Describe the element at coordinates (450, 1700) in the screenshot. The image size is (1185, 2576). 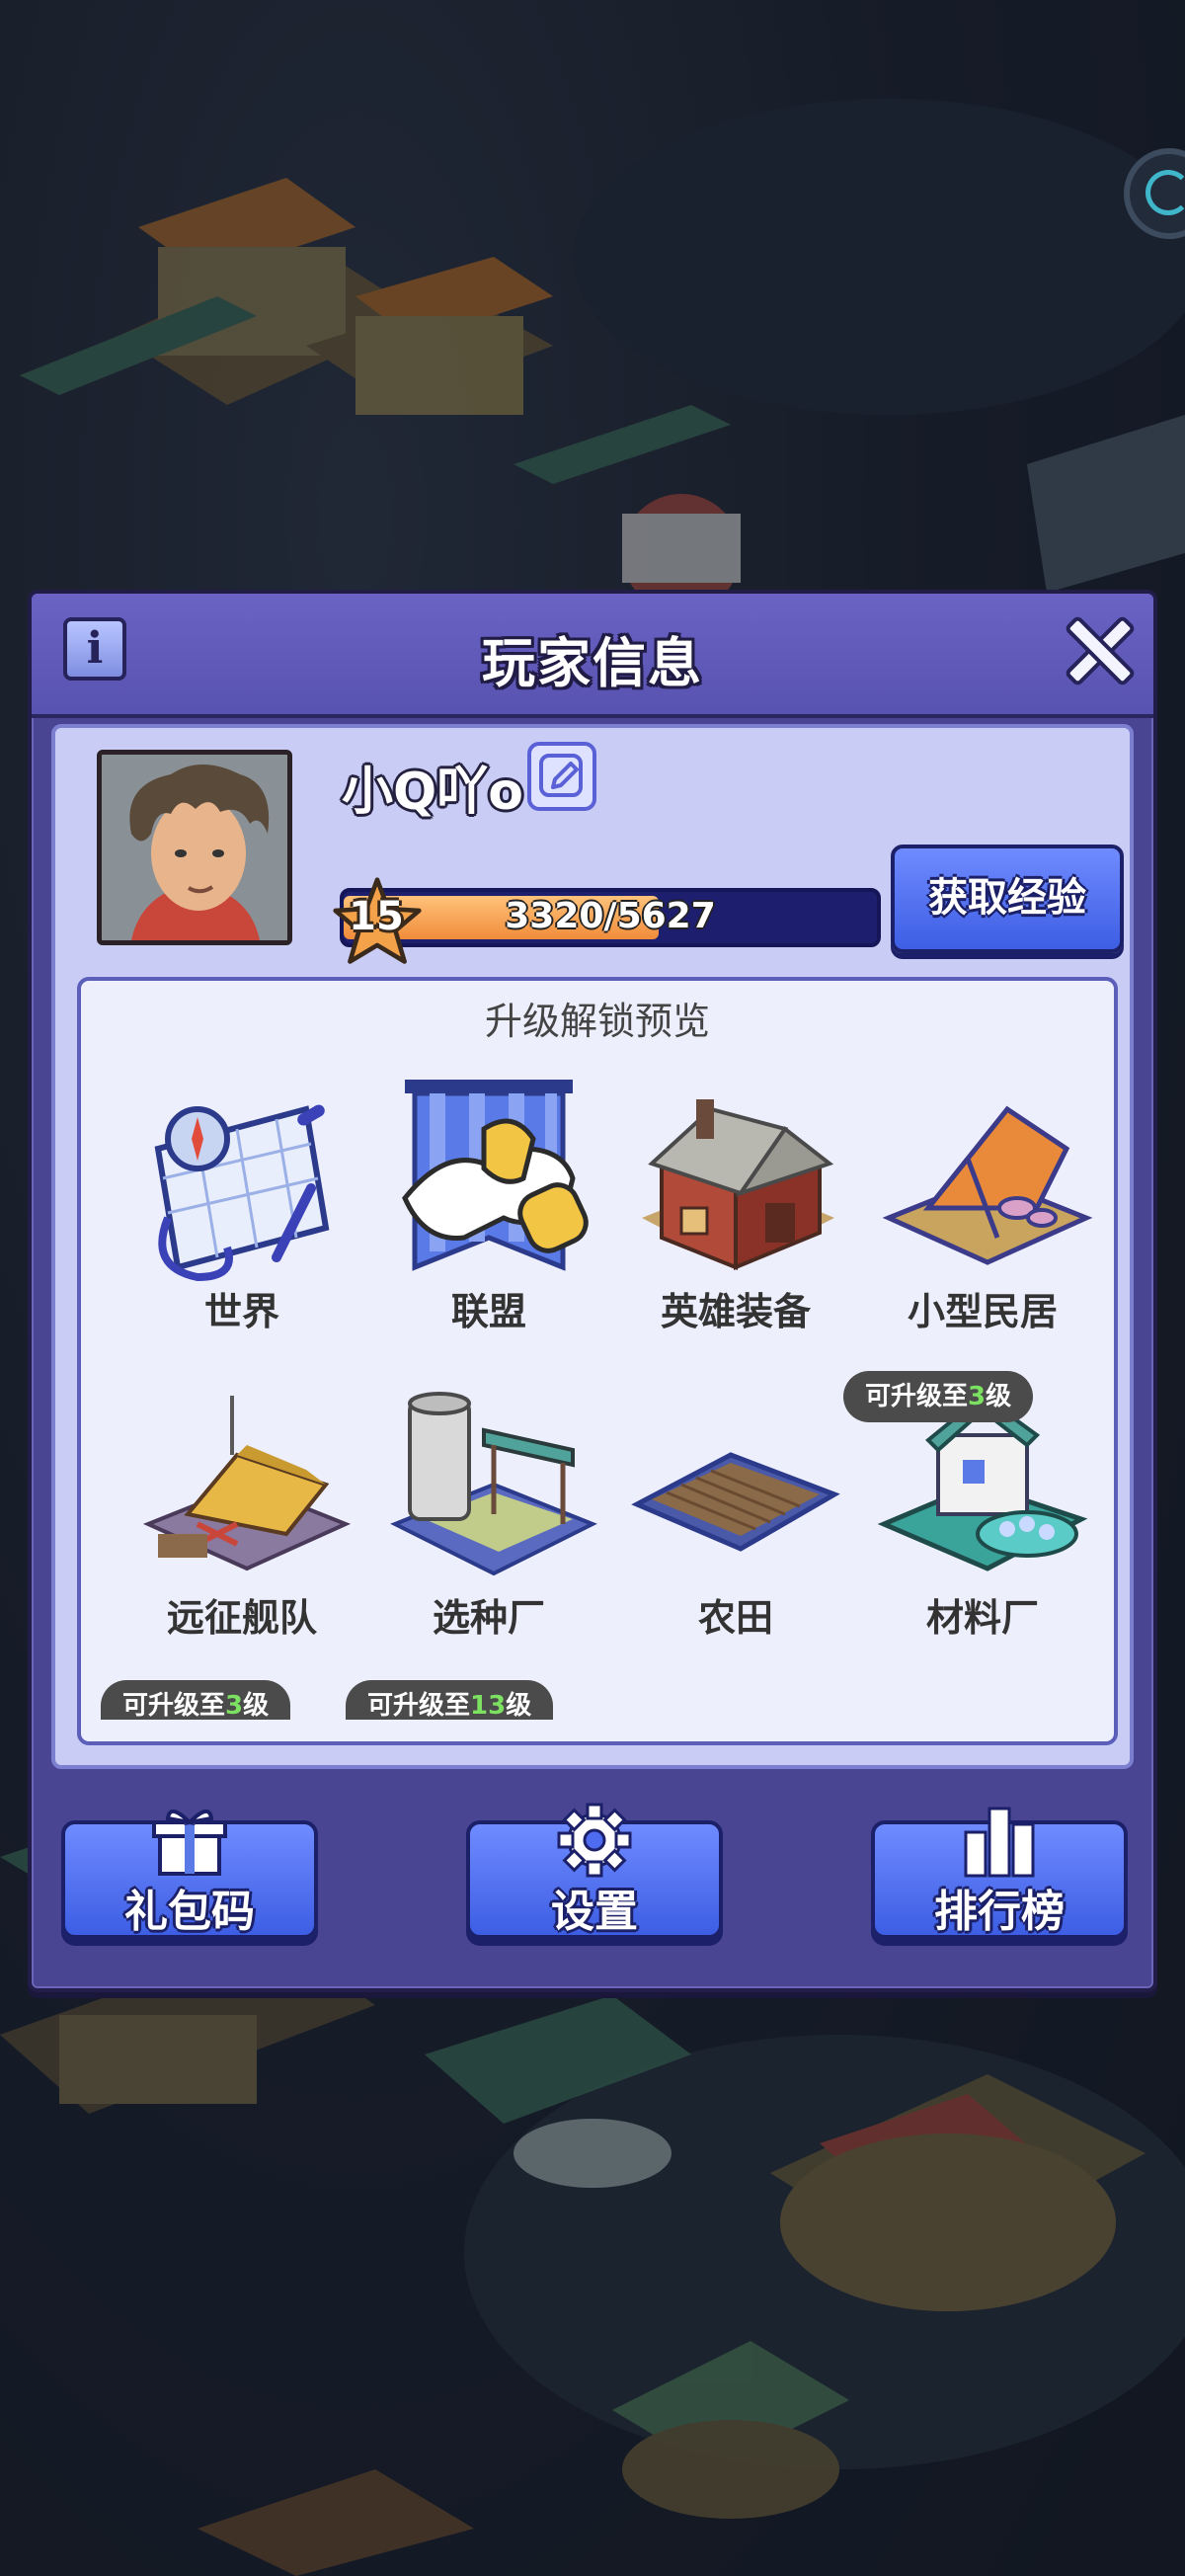
I see `upgrade-badge: 可升级至13级` at that location.